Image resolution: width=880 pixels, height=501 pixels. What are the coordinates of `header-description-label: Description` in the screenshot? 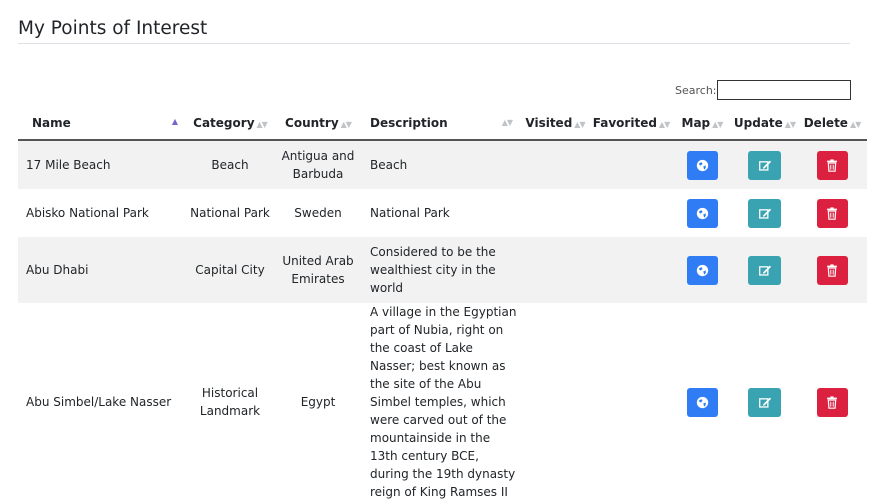 It's located at (409, 122).